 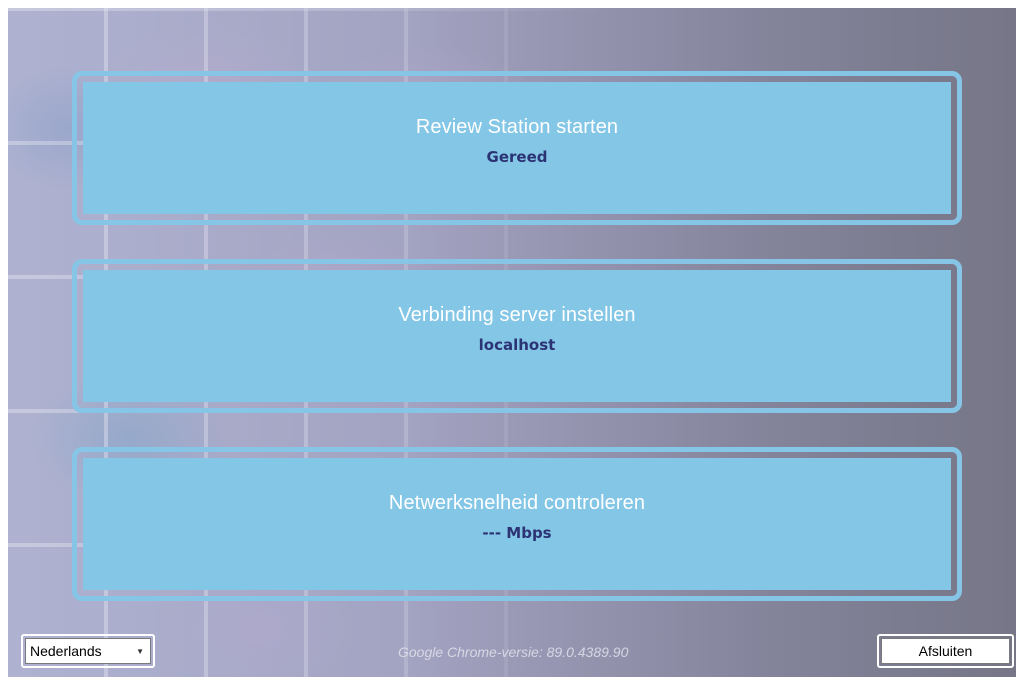 What do you see at coordinates (517, 157) in the screenshot?
I see `tile-status: Gereed` at bounding box center [517, 157].